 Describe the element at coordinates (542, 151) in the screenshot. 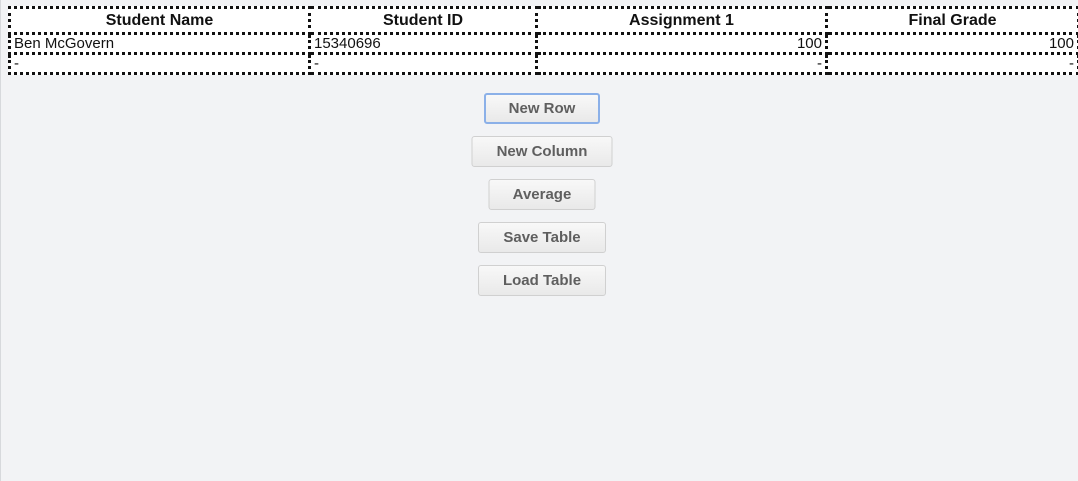

I see `new-column-button: New Column` at that location.